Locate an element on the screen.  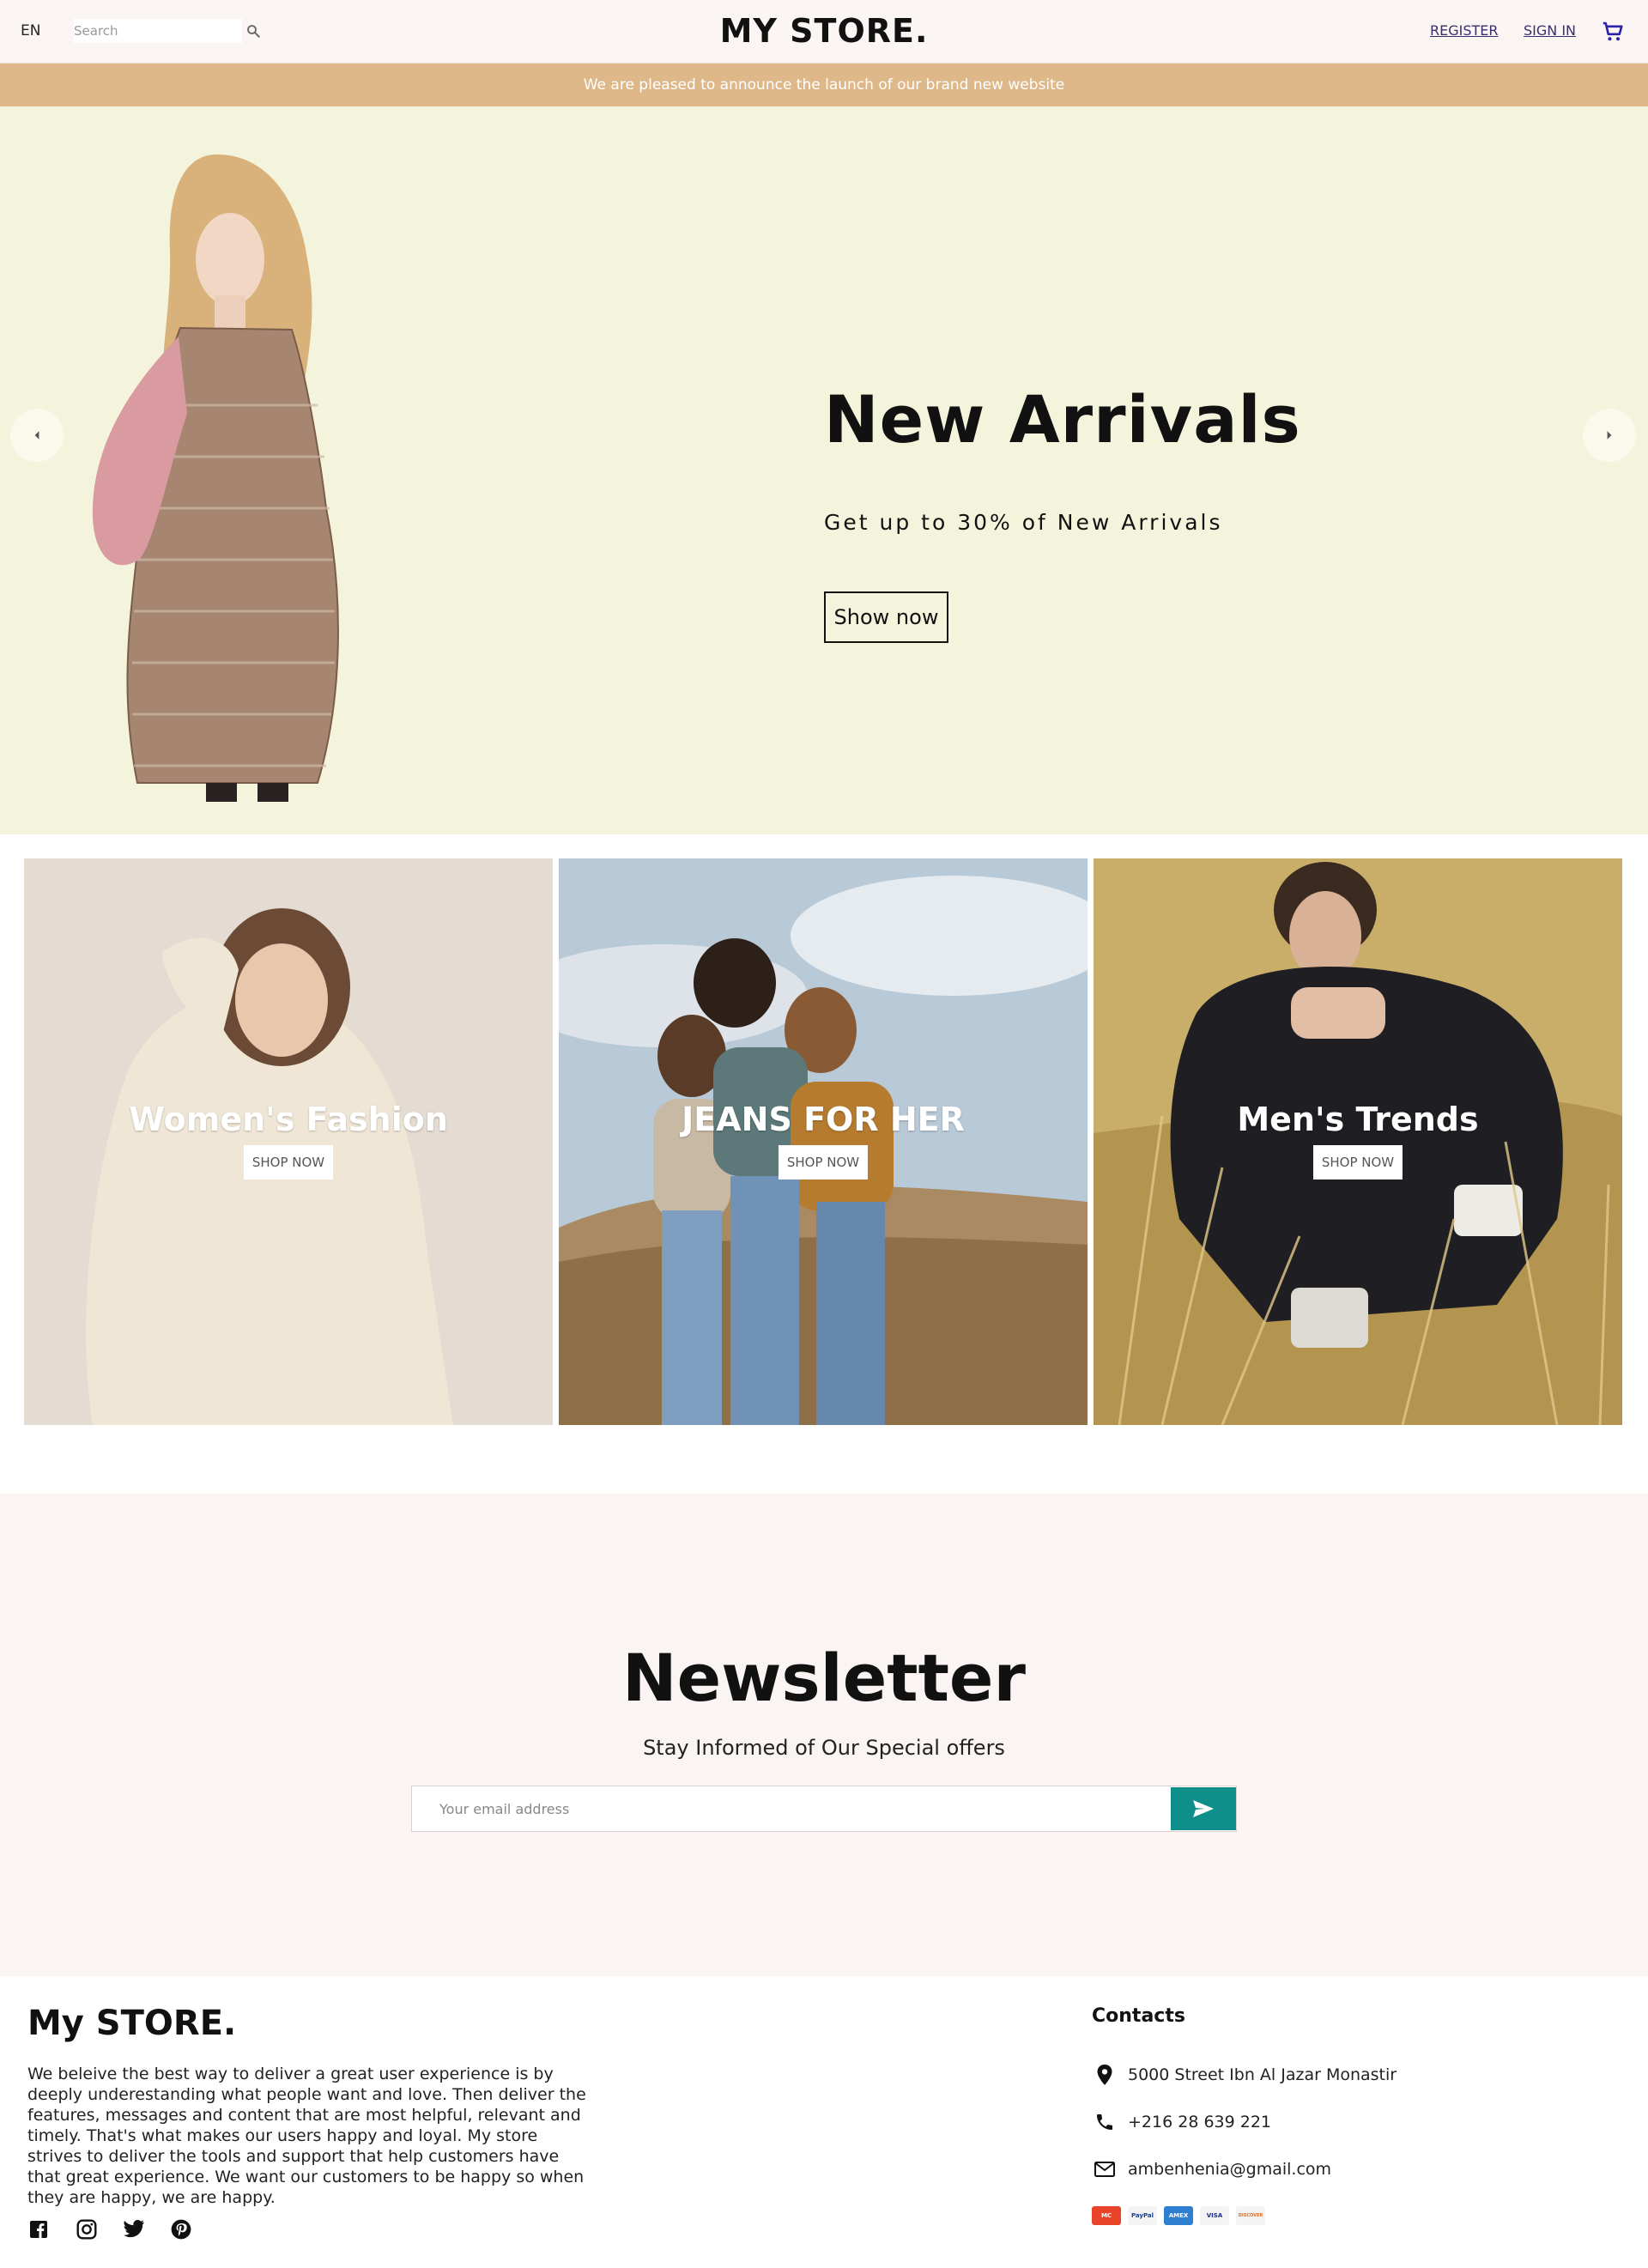
footer-logo: My STORE. is located at coordinates (131, 2023).